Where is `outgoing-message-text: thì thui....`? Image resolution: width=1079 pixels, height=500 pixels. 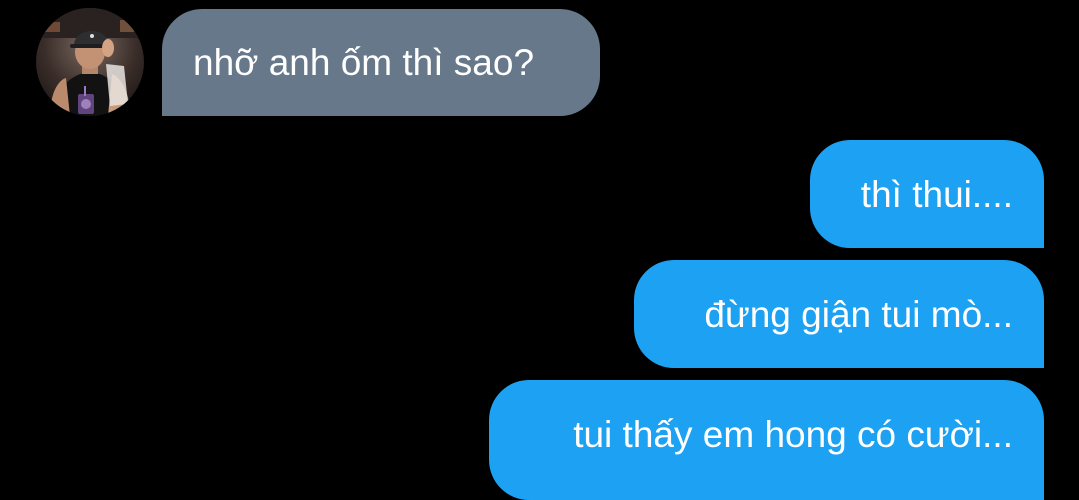 outgoing-message-text: thì thui.... is located at coordinates (936, 194).